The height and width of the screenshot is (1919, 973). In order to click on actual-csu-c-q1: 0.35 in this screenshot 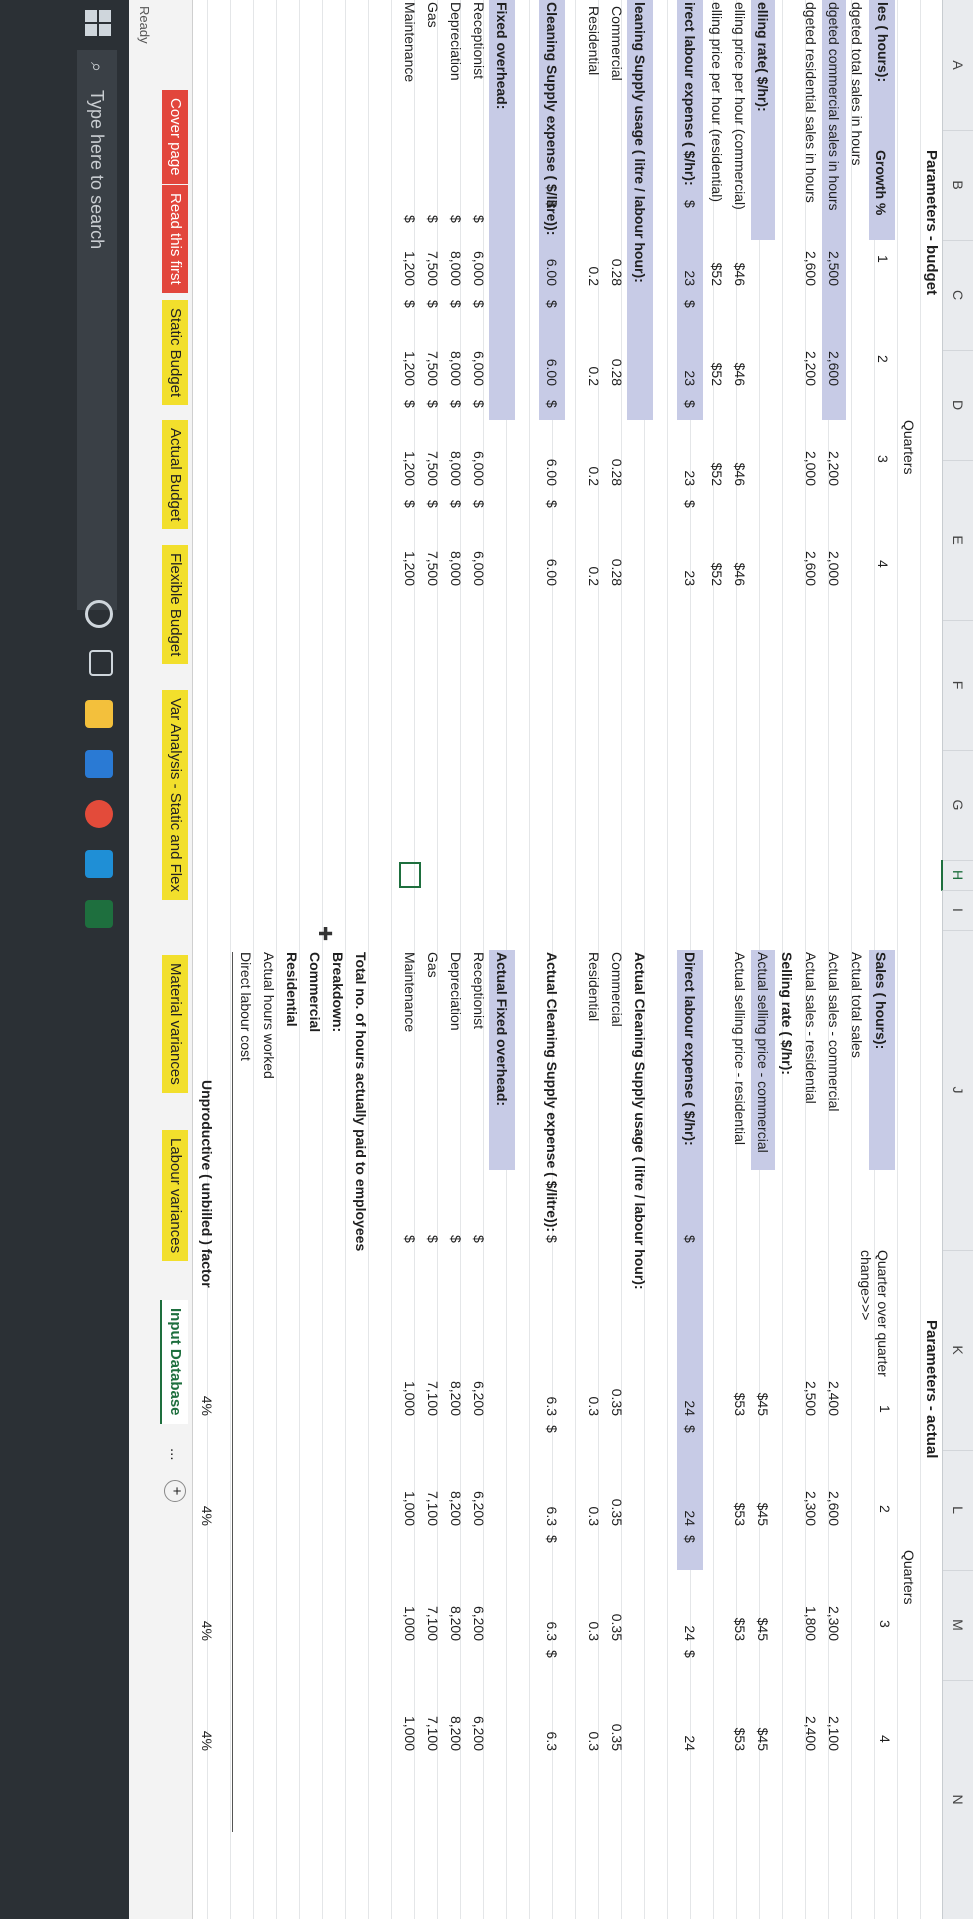, I will do `click(617, 1388)`.